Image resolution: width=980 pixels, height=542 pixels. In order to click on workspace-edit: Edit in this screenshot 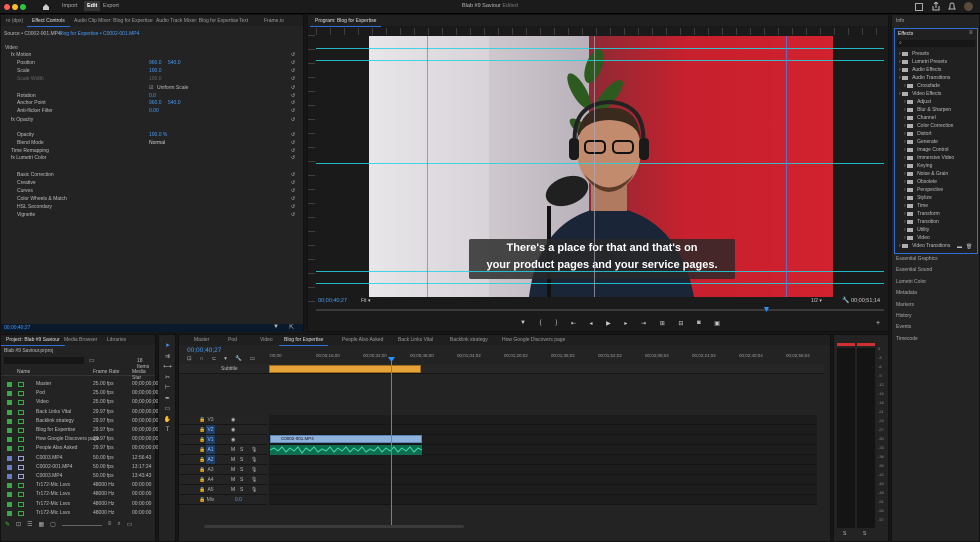, I will do `click(92, 6)`.